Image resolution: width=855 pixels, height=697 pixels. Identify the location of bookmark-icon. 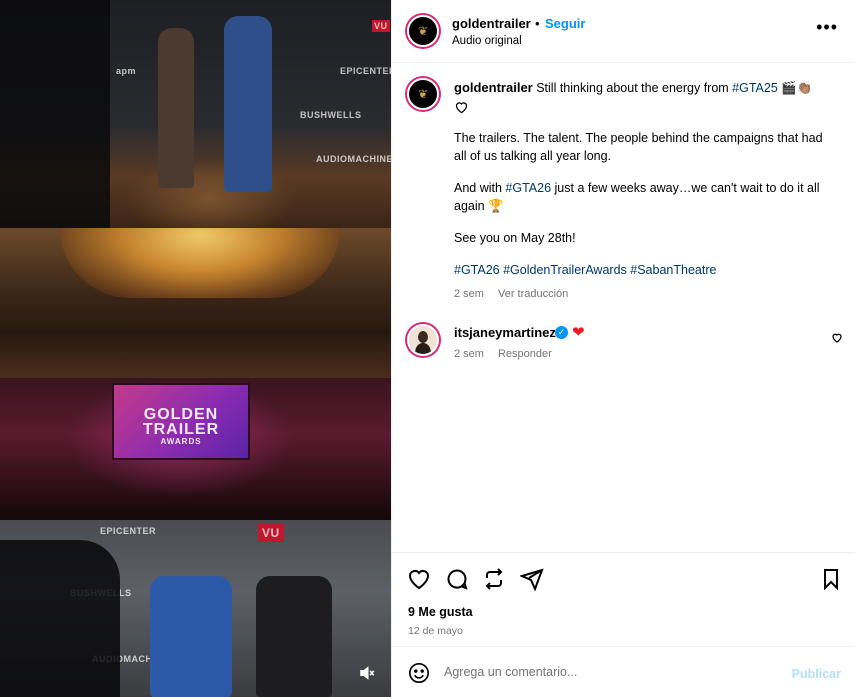
(831, 579).